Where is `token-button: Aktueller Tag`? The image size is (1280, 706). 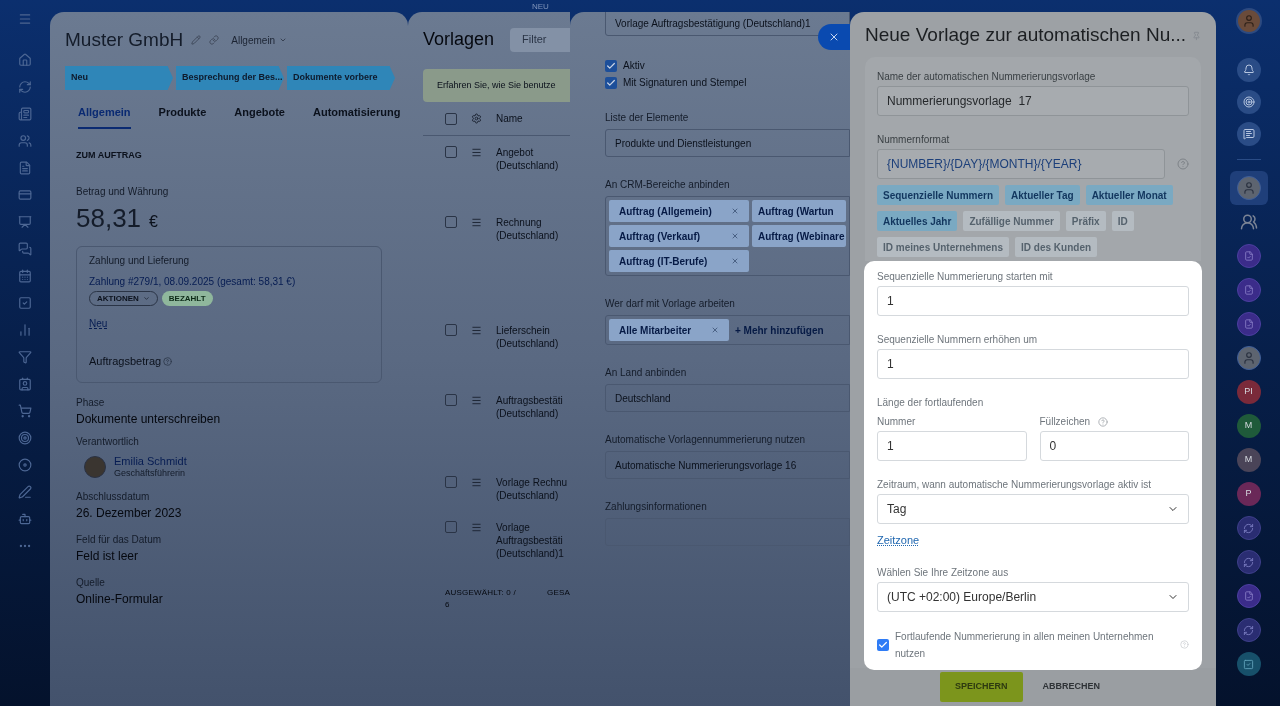
token-button: Aktueller Tag is located at coordinates (1042, 195).